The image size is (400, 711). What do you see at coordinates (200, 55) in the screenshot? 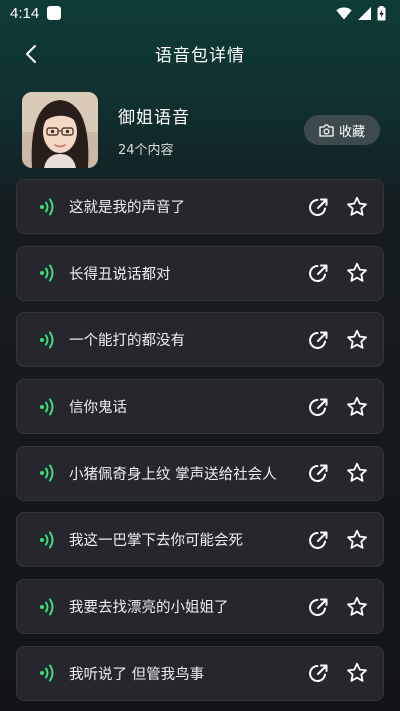
I see `page-title: 语音包详情` at bounding box center [200, 55].